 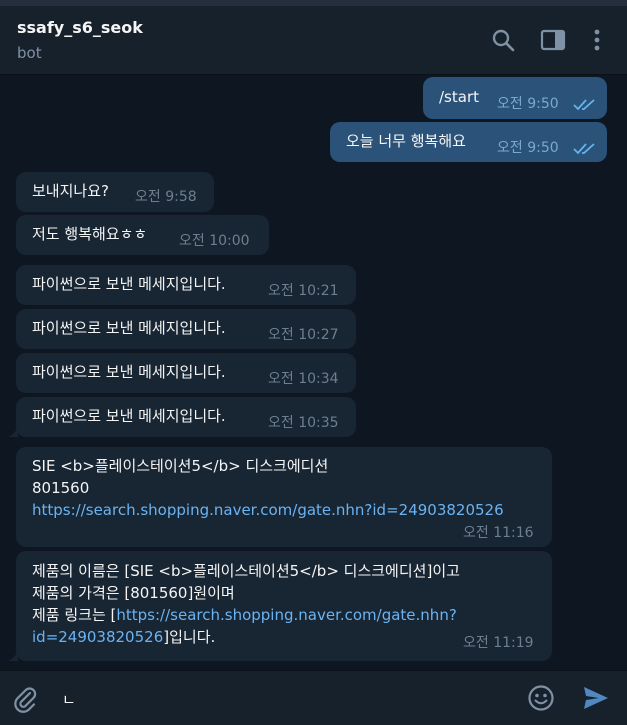 I want to click on message-text: 오늘 너무 행복해요, so click(x=406, y=141).